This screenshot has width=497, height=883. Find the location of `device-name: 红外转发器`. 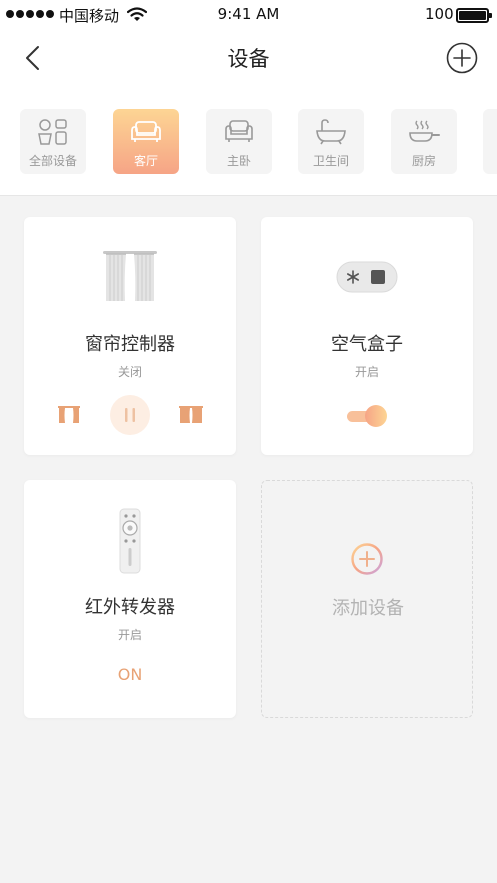

device-name: 红外转发器 is located at coordinates (130, 607).